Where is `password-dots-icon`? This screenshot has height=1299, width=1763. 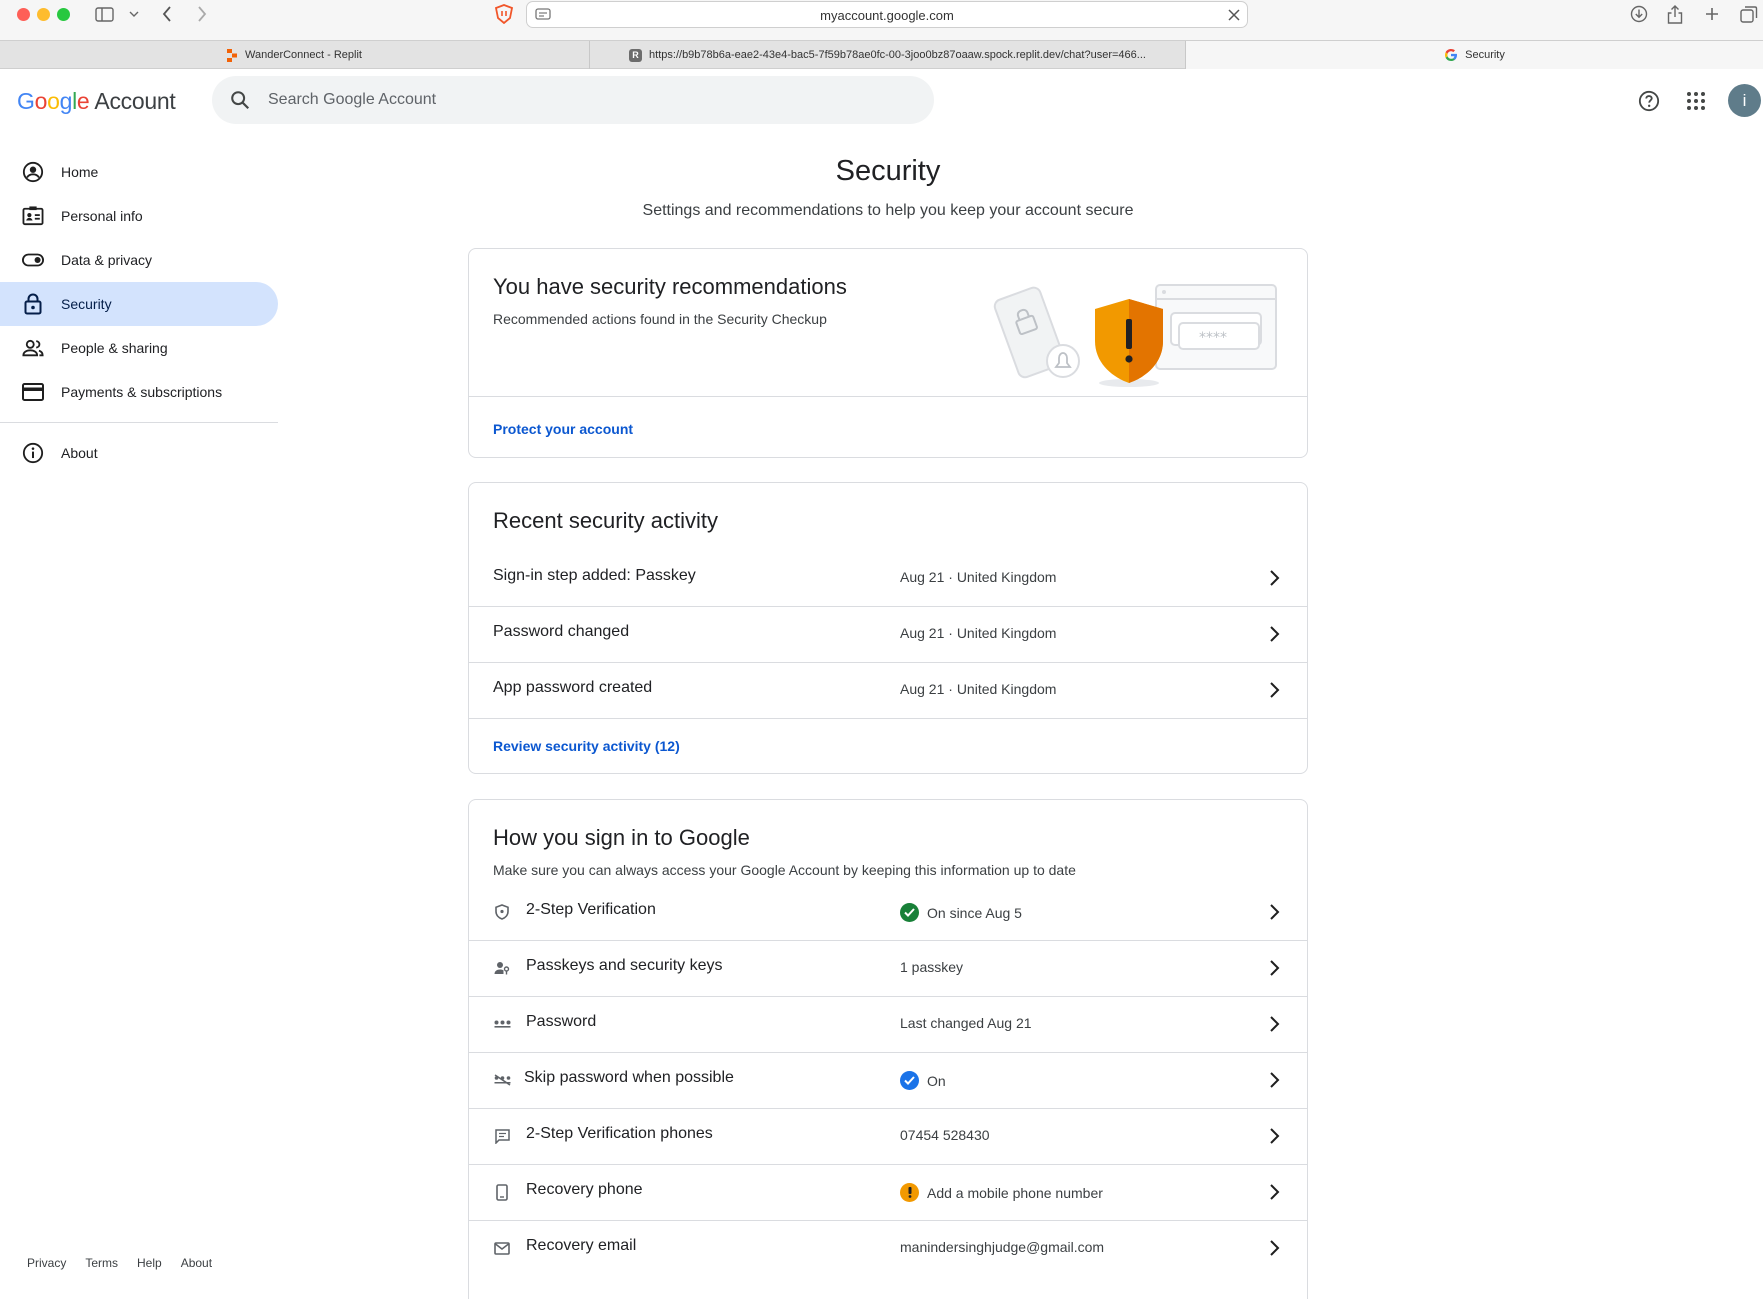
password-dots-icon is located at coordinates (502, 1024).